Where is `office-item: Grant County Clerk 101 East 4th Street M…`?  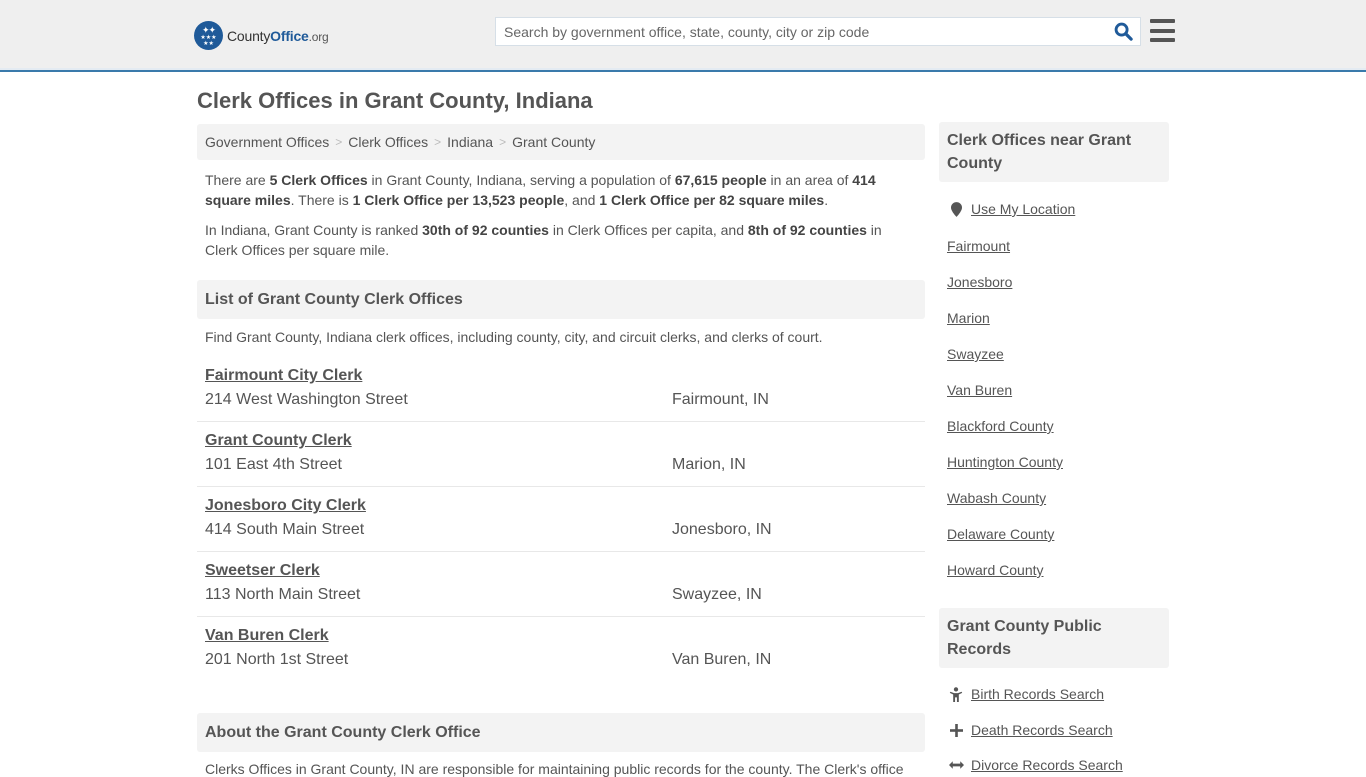
office-item: Grant County Clerk 101 East 4th Street M… is located at coordinates (561, 454).